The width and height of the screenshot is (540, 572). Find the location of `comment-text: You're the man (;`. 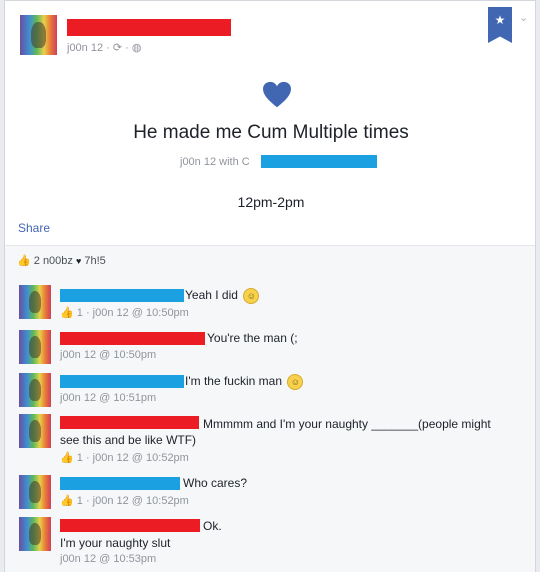

comment-text: You're the man (; is located at coordinates (252, 338).